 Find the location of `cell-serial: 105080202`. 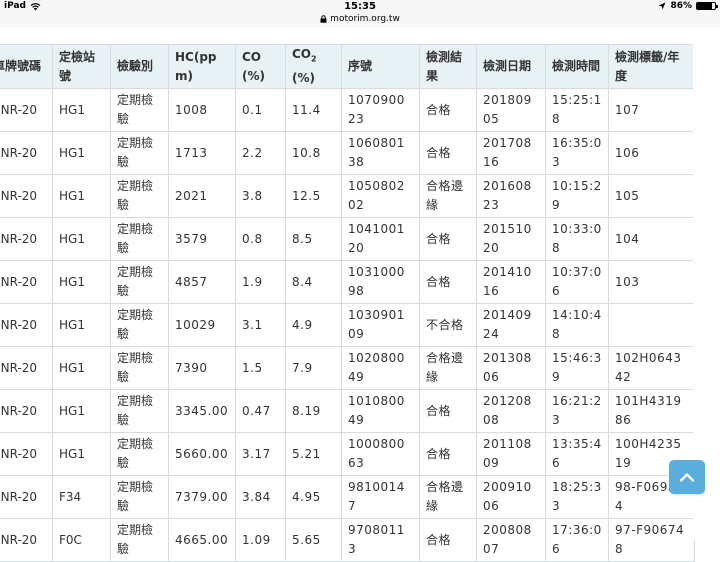

cell-serial: 105080202 is located at coordinates (380, 196).